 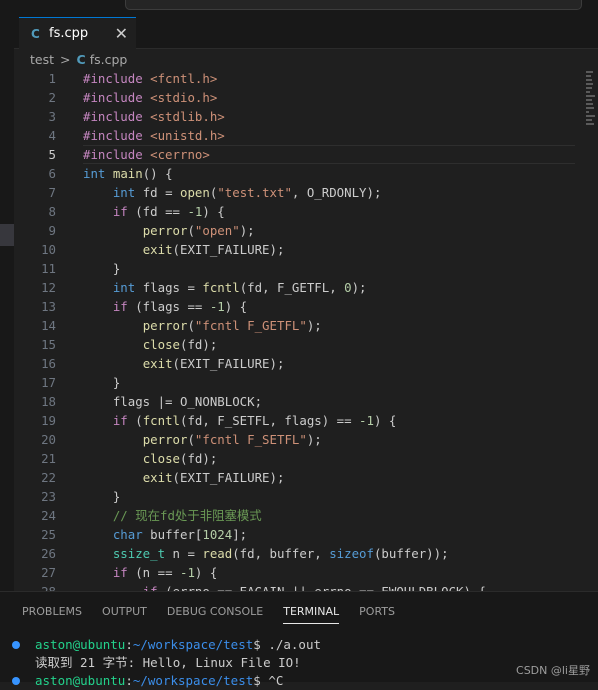 What do you see at coordinates (69, 33) in the screenshot?
I see `tab-label: fs.cpp` at bounding box center [69, 33].